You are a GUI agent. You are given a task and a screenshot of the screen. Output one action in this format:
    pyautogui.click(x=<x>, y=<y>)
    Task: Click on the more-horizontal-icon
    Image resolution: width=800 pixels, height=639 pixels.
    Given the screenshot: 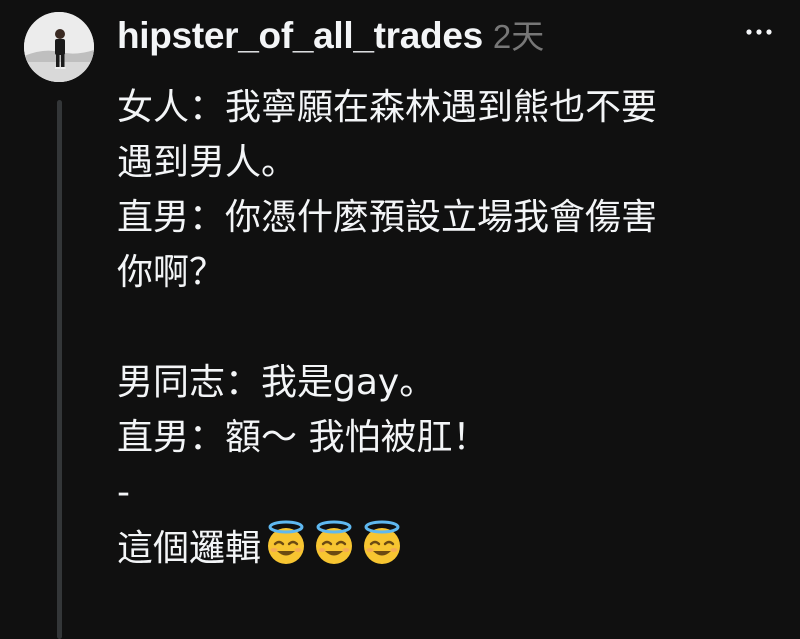 What is the action you would take?
    pyautogui.click(x=759, y=32)
    